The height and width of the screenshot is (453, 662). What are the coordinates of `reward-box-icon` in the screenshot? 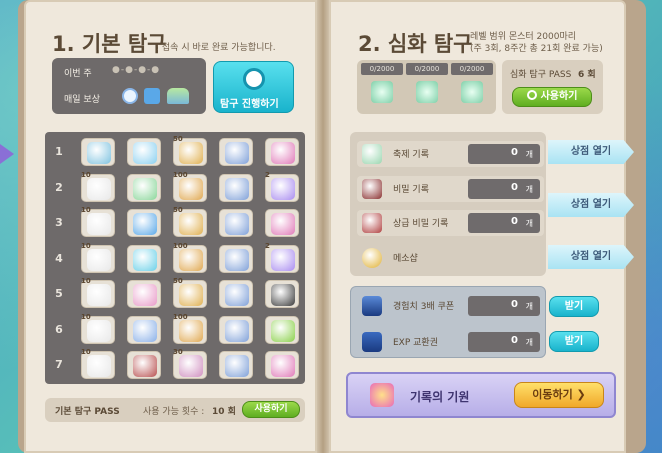 It's located at (152, 96).